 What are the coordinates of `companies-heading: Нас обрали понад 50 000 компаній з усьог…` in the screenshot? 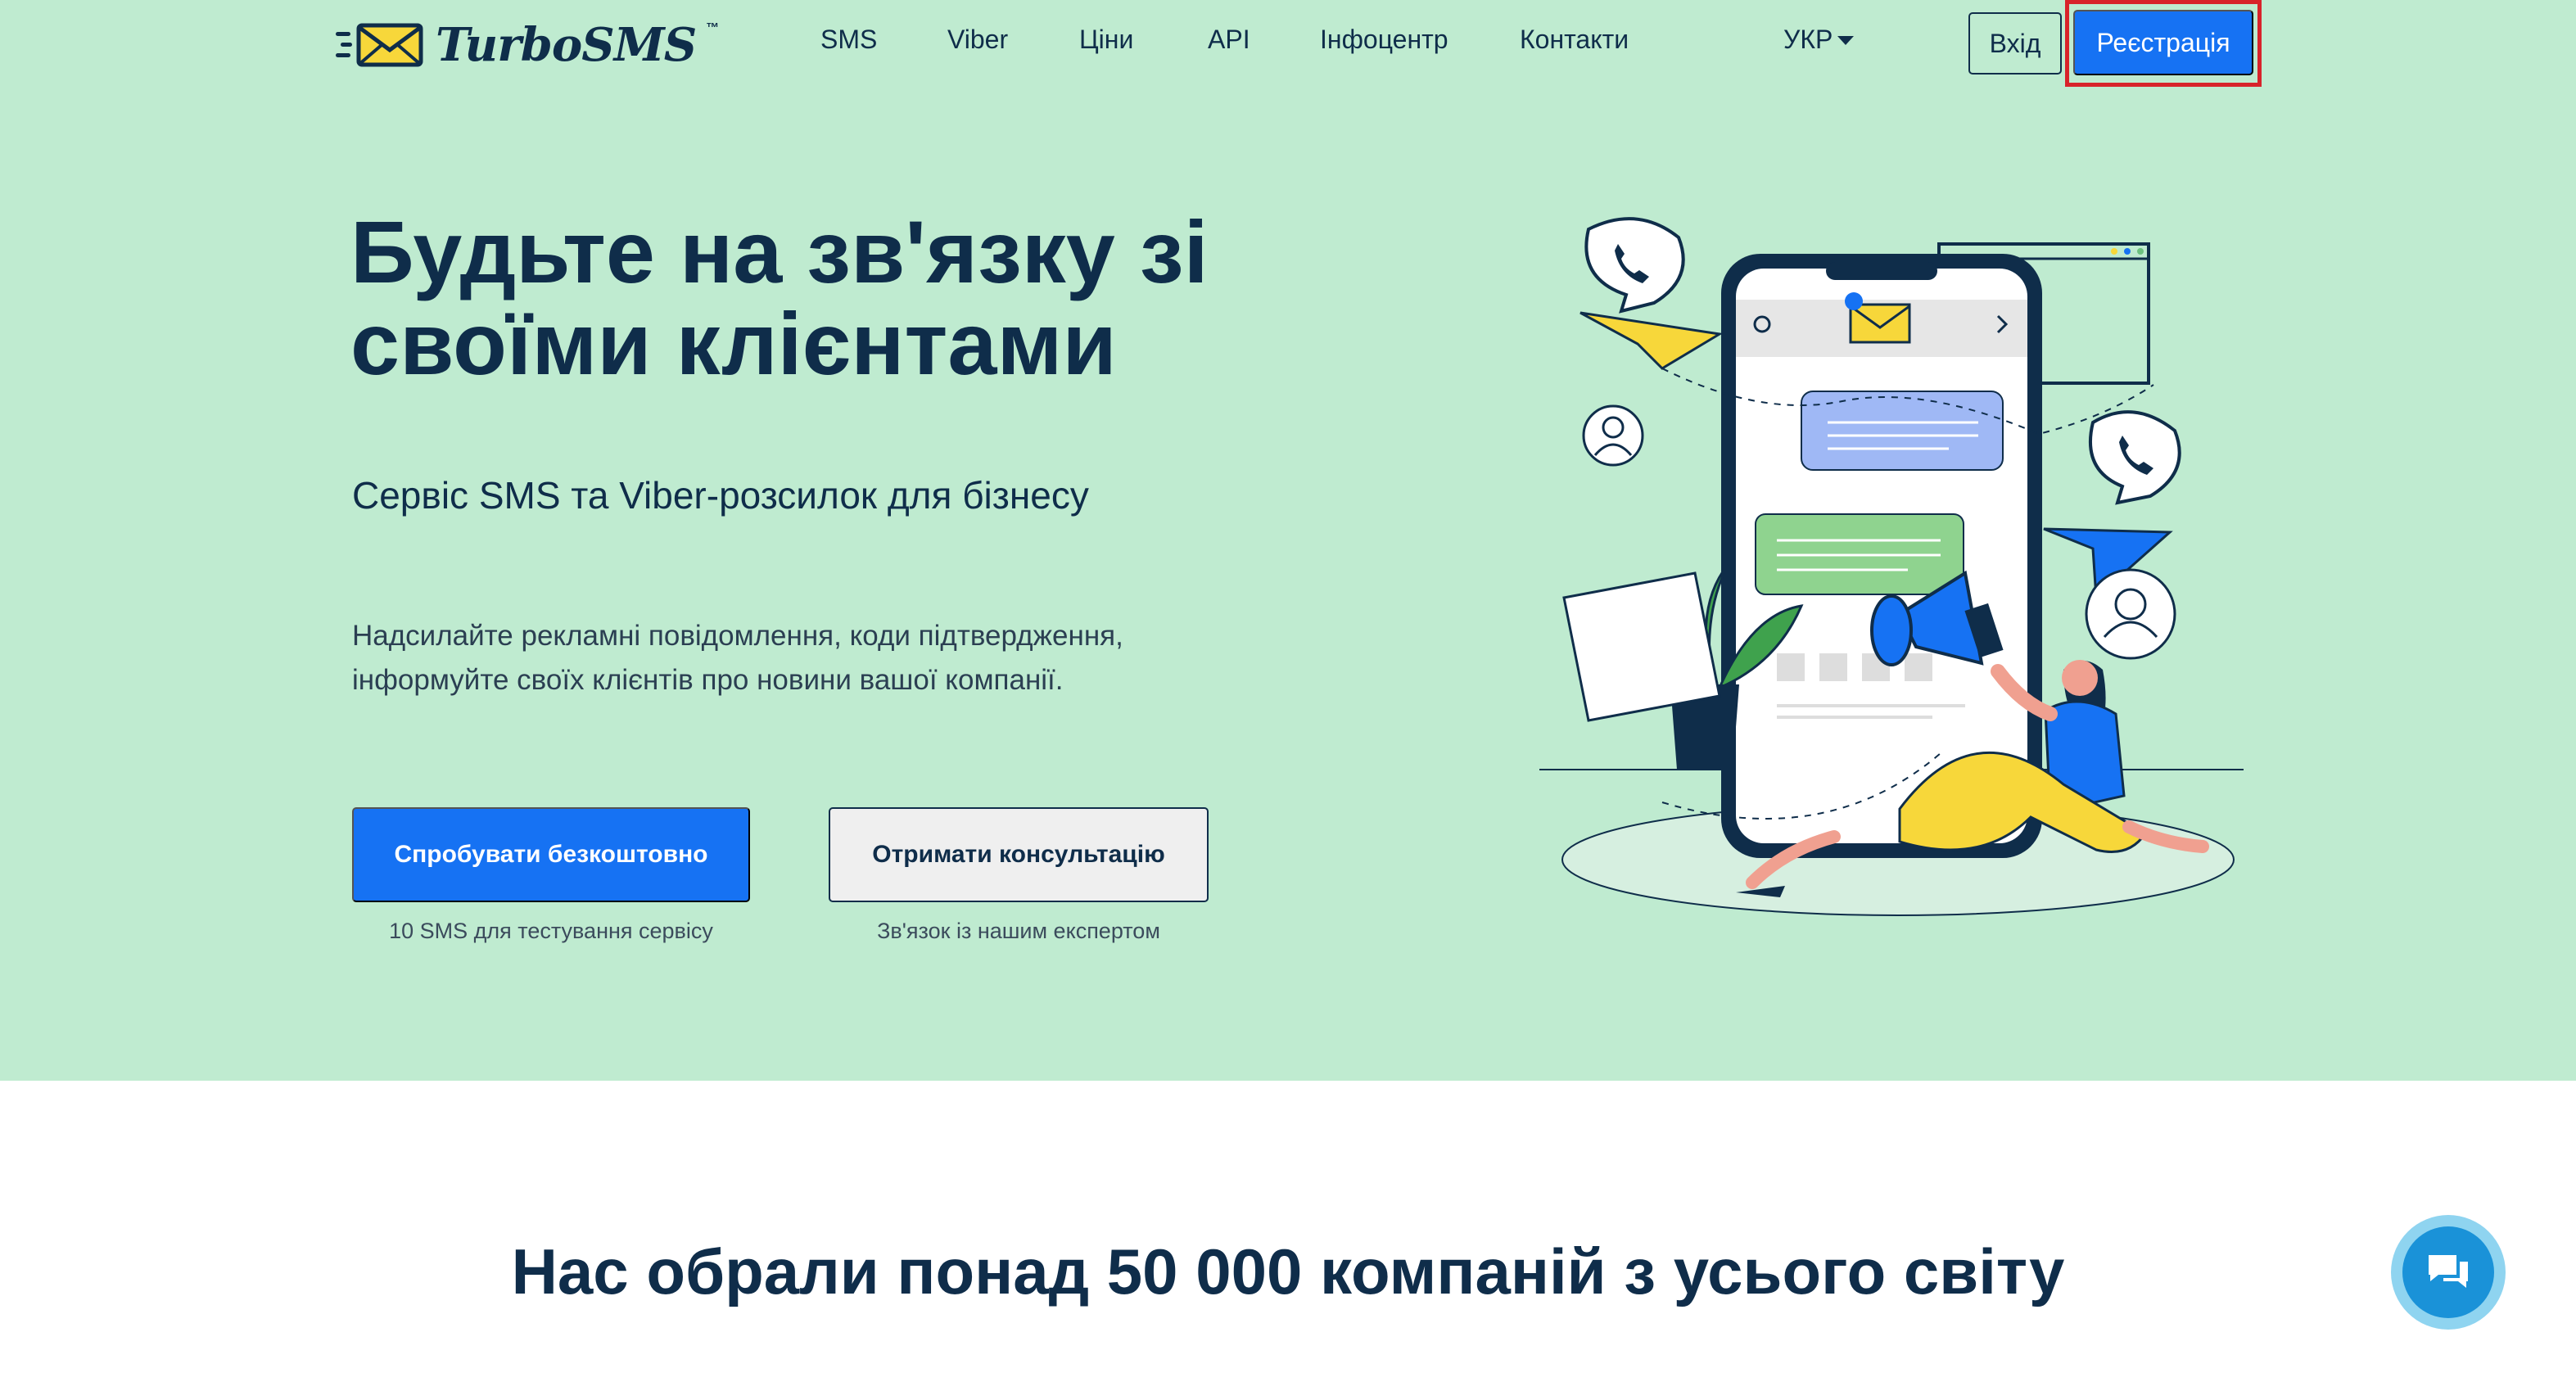 It's located at (1288, 1271).